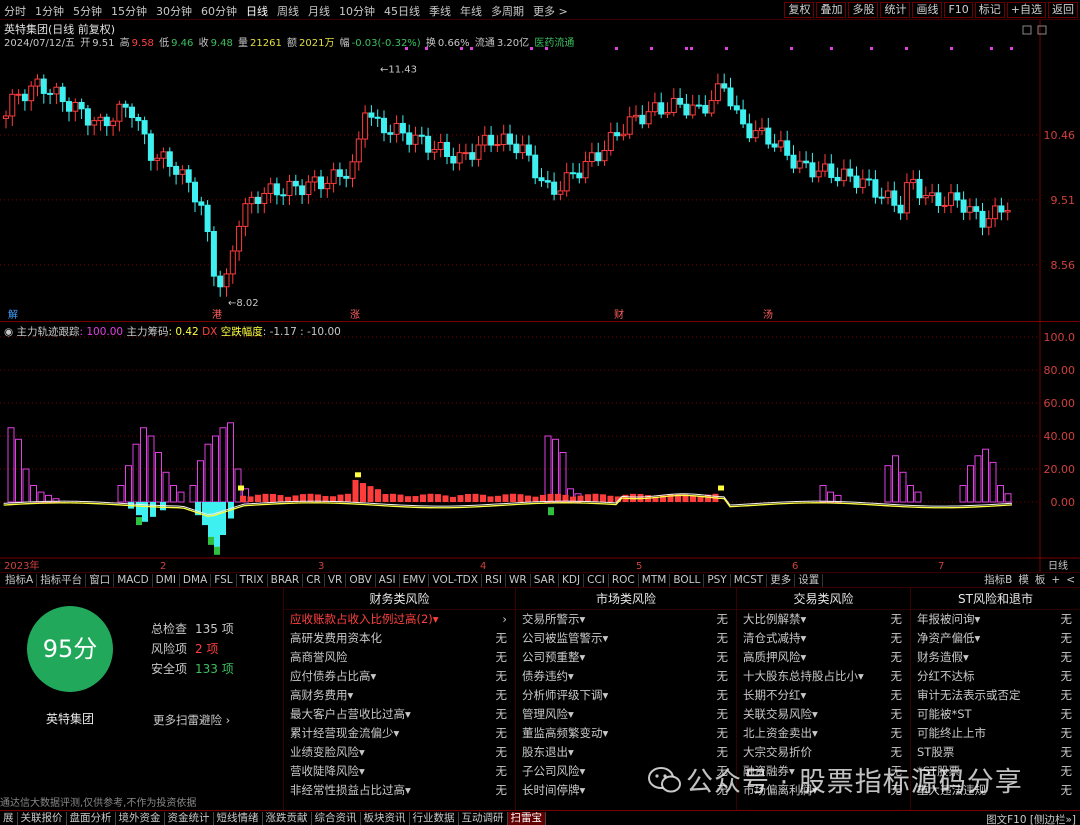 This screenshot has width=1080, height=825. Describe the element at coordinates (927, 10) in the screenshot. I see `toolbar-button: 画线` at that location.